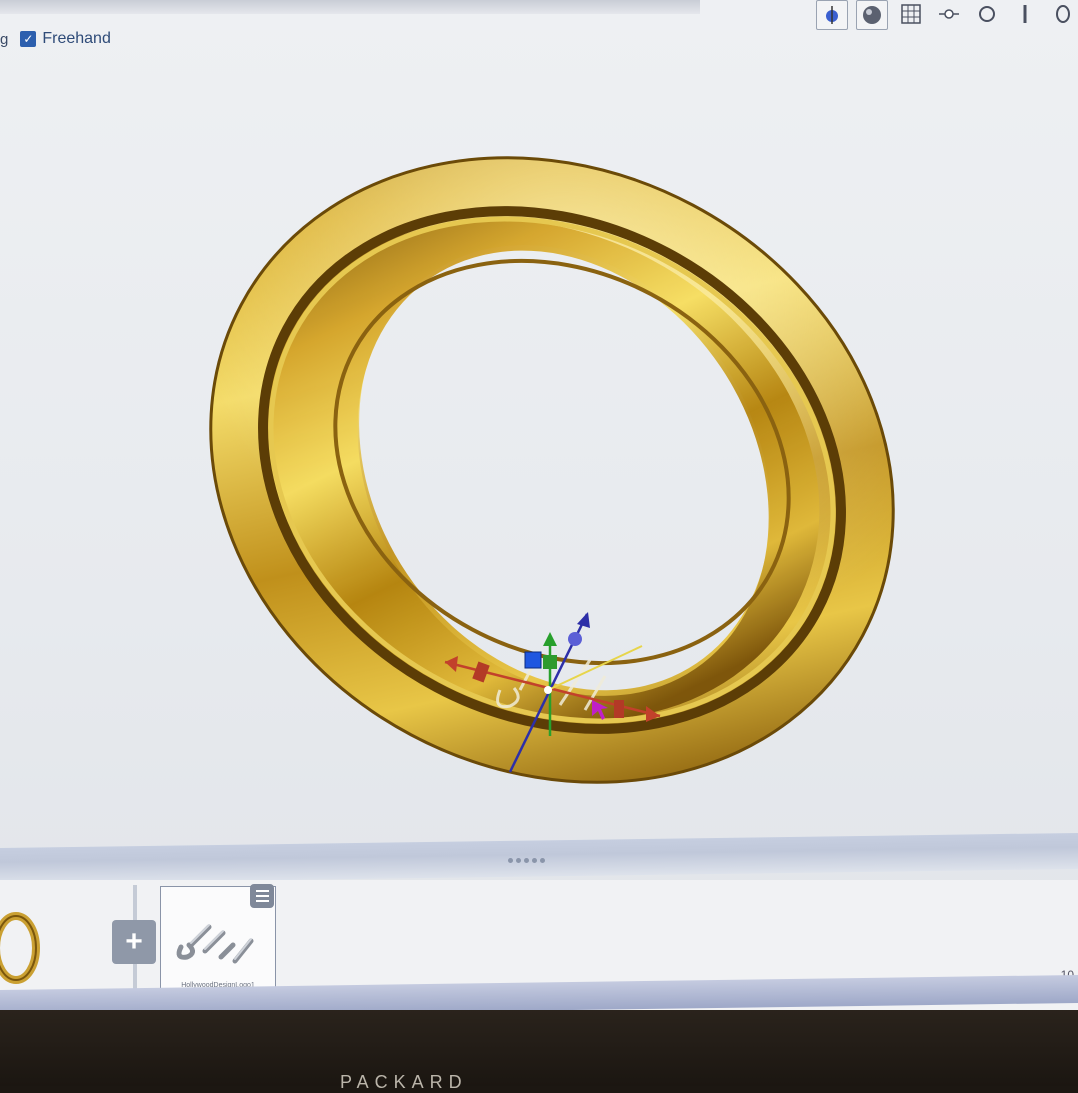 The width and height of the screenshot is (1078, 1093). Describe the element at coordinates (134, 942) in the screenshot. I see `add-asset-button: +` at that location.